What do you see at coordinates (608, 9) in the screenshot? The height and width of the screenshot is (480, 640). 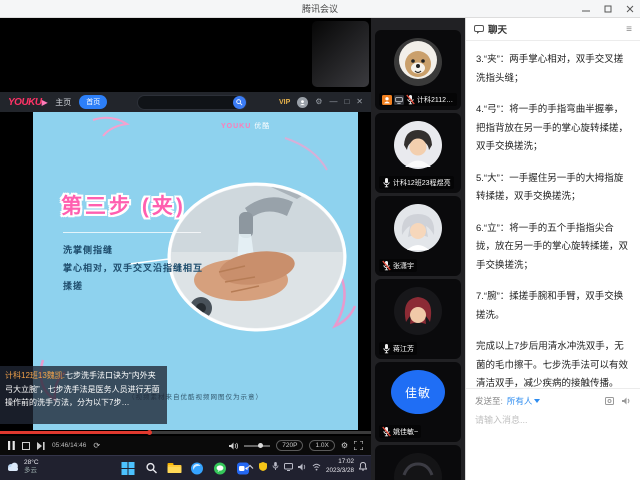 I see `maximize-icon` at bounding box center [608, 9].